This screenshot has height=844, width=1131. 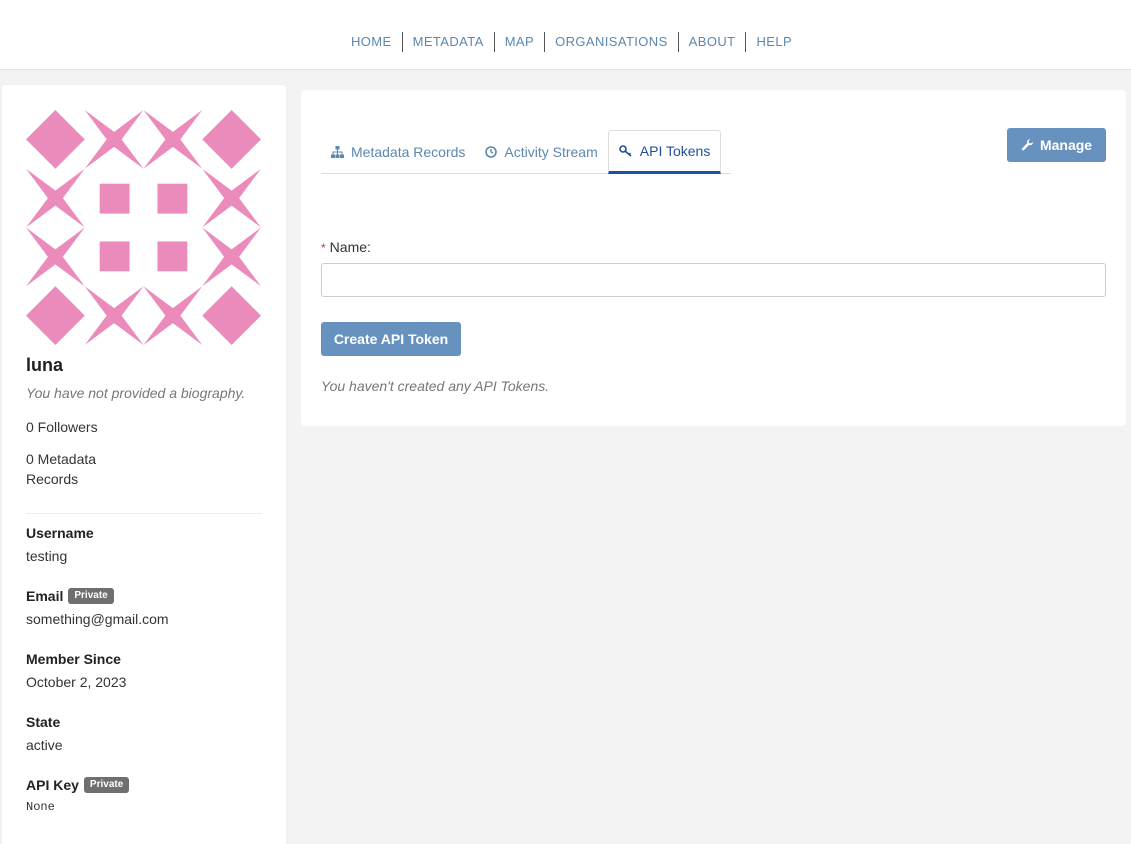 I want to click on member-since-field: Member Since October 2, 2023, so click(x=76, y=670).